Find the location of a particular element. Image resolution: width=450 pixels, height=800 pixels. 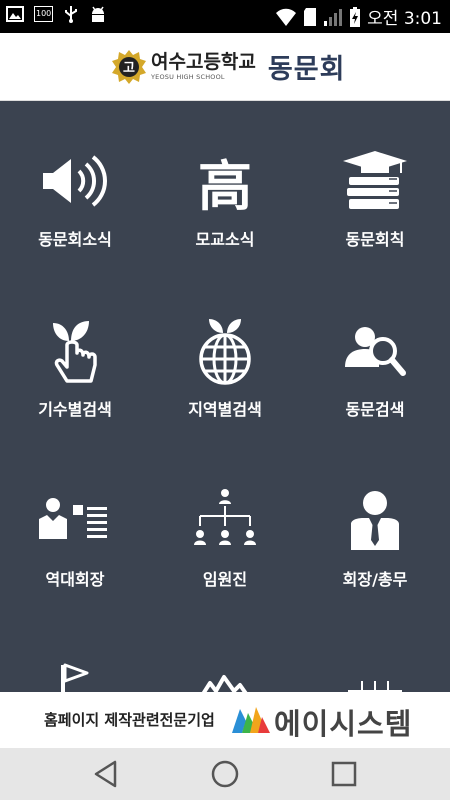

logo-char: 고 is located at coordinates (129, 68).